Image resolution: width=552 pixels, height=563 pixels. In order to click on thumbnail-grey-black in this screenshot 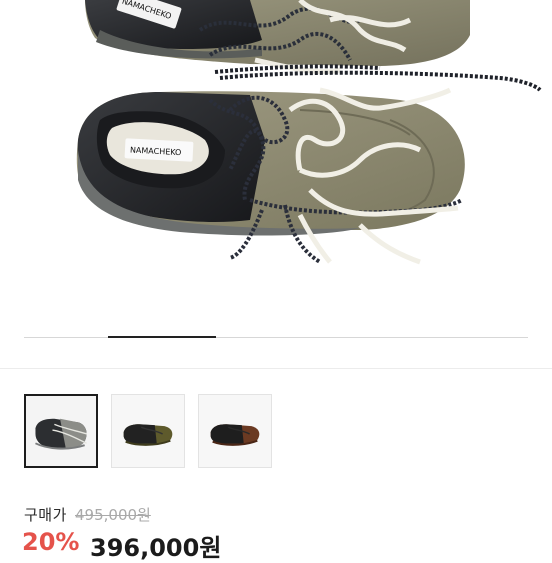, I will do `click(61, 431)`.